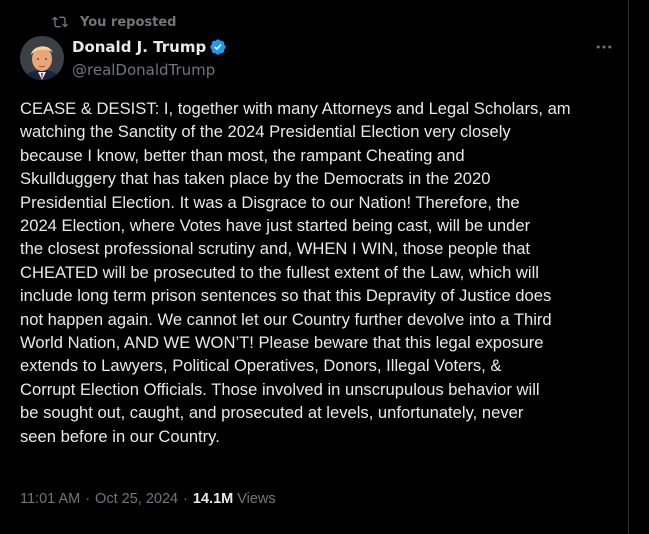 This screenshot has height=534, width=649. I want to click on views-count: 14.1M, so click(213, 499).